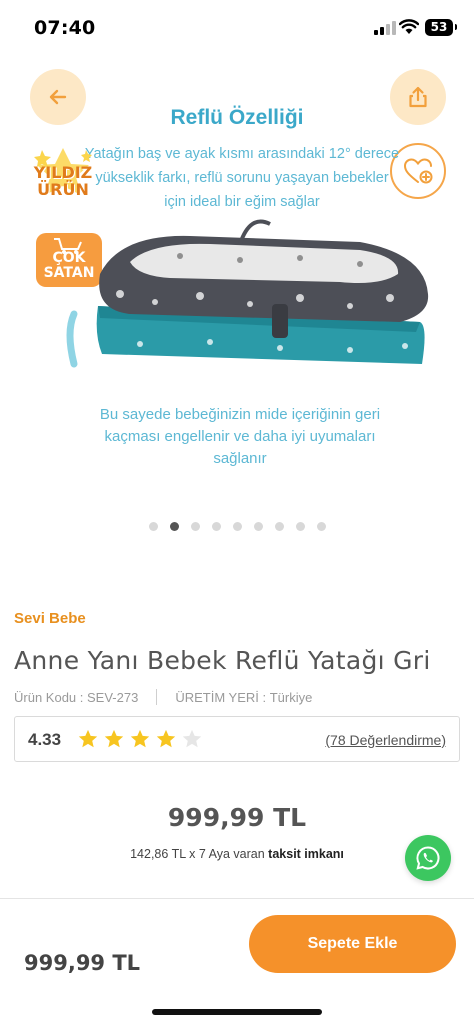 The image size is (474, 1024). Describe the element at coordinates (385, 740) in the screenshot. I see `reviews-link: (78 Değerlendirme)` at that location.